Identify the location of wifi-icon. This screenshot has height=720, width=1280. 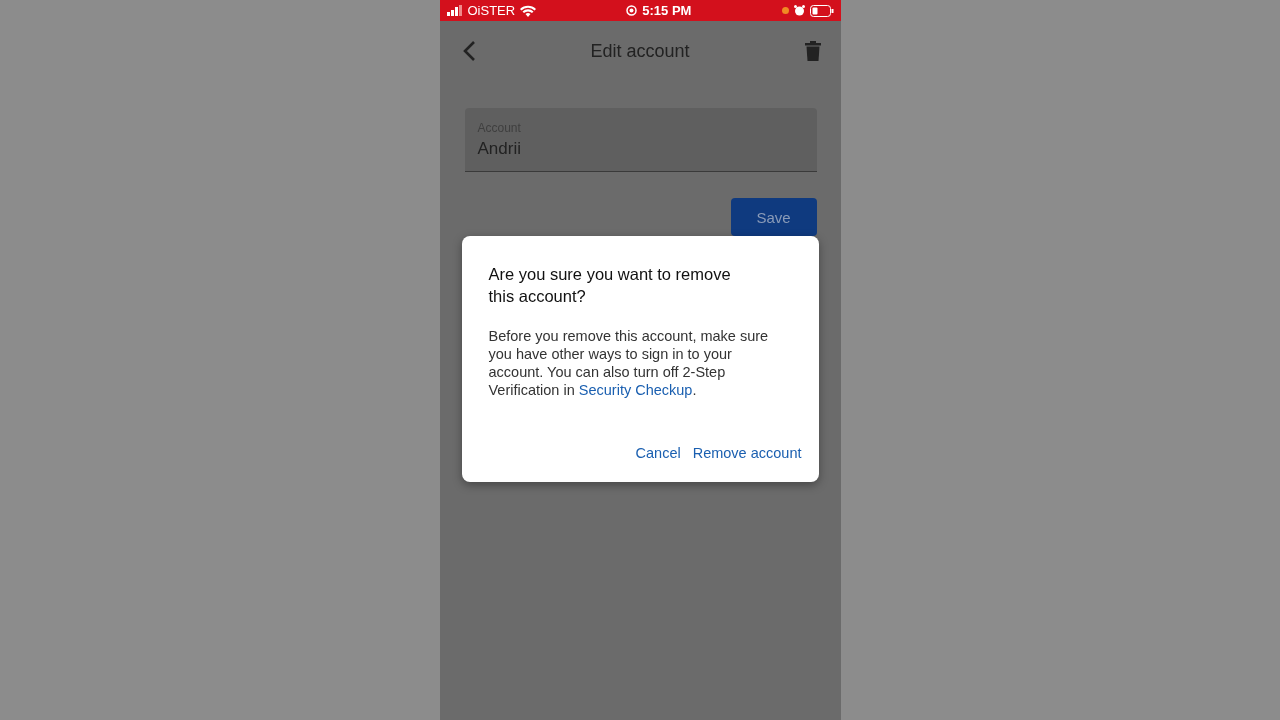
(528, 10).